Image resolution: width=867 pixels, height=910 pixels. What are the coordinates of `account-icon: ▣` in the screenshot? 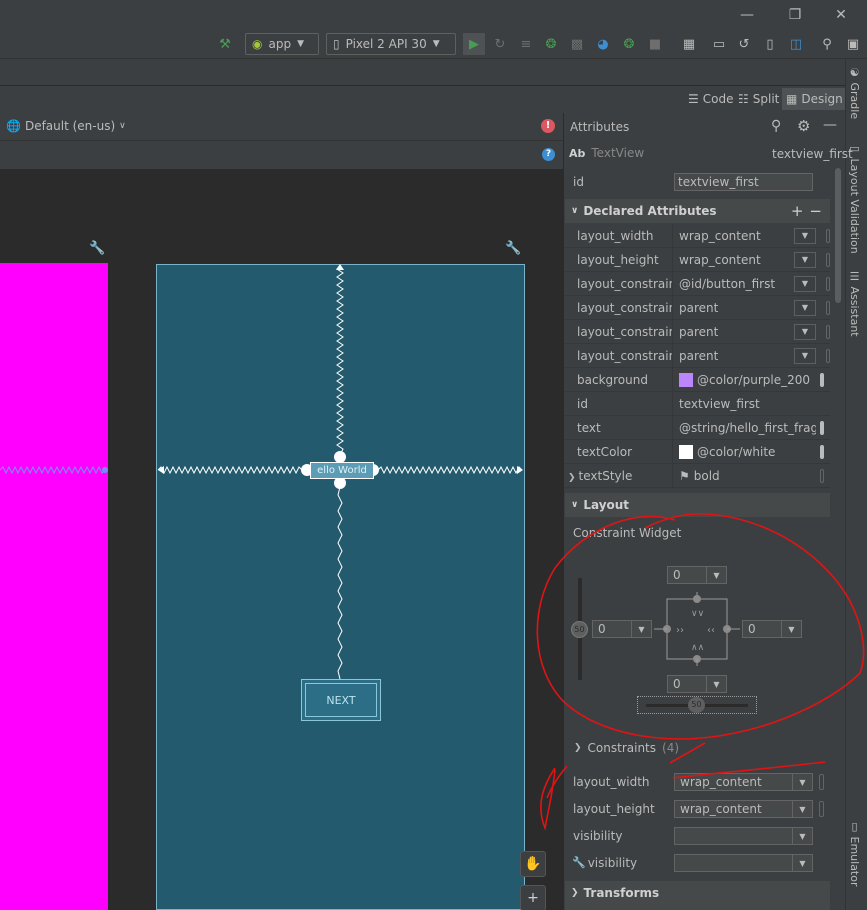 It's located at (853, 44).